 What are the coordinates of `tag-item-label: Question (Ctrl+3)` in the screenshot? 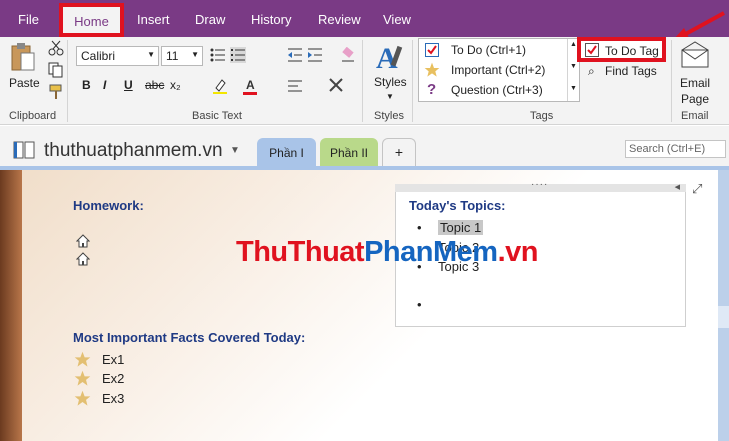 It's located at (497, 90).